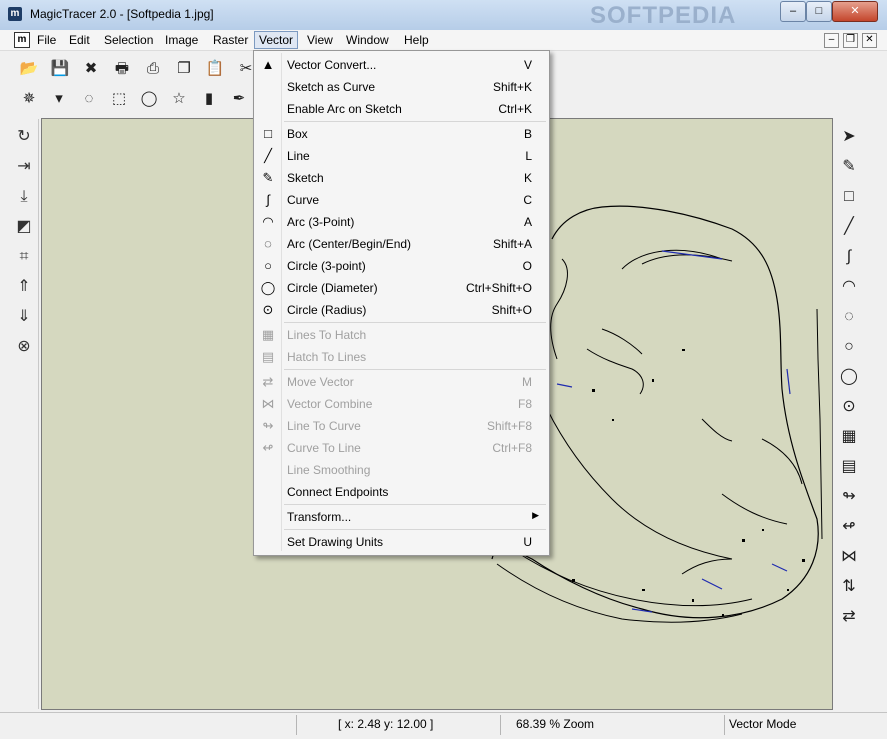 This screenshot has height=739, width=887. Describe the element at coordinates (849, 527) in the screenshot. I see `curve-to-line-tool-icon: ↫` at that location.